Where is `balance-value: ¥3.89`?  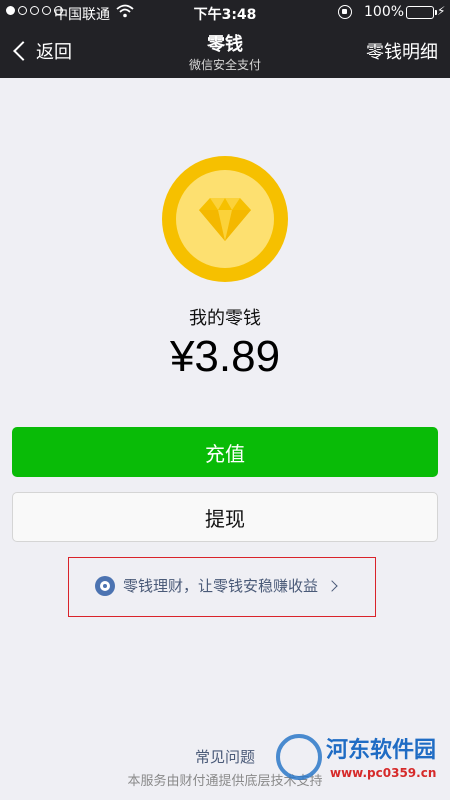
balance-value: ¥3.89 is located at coordinates (225, 356).